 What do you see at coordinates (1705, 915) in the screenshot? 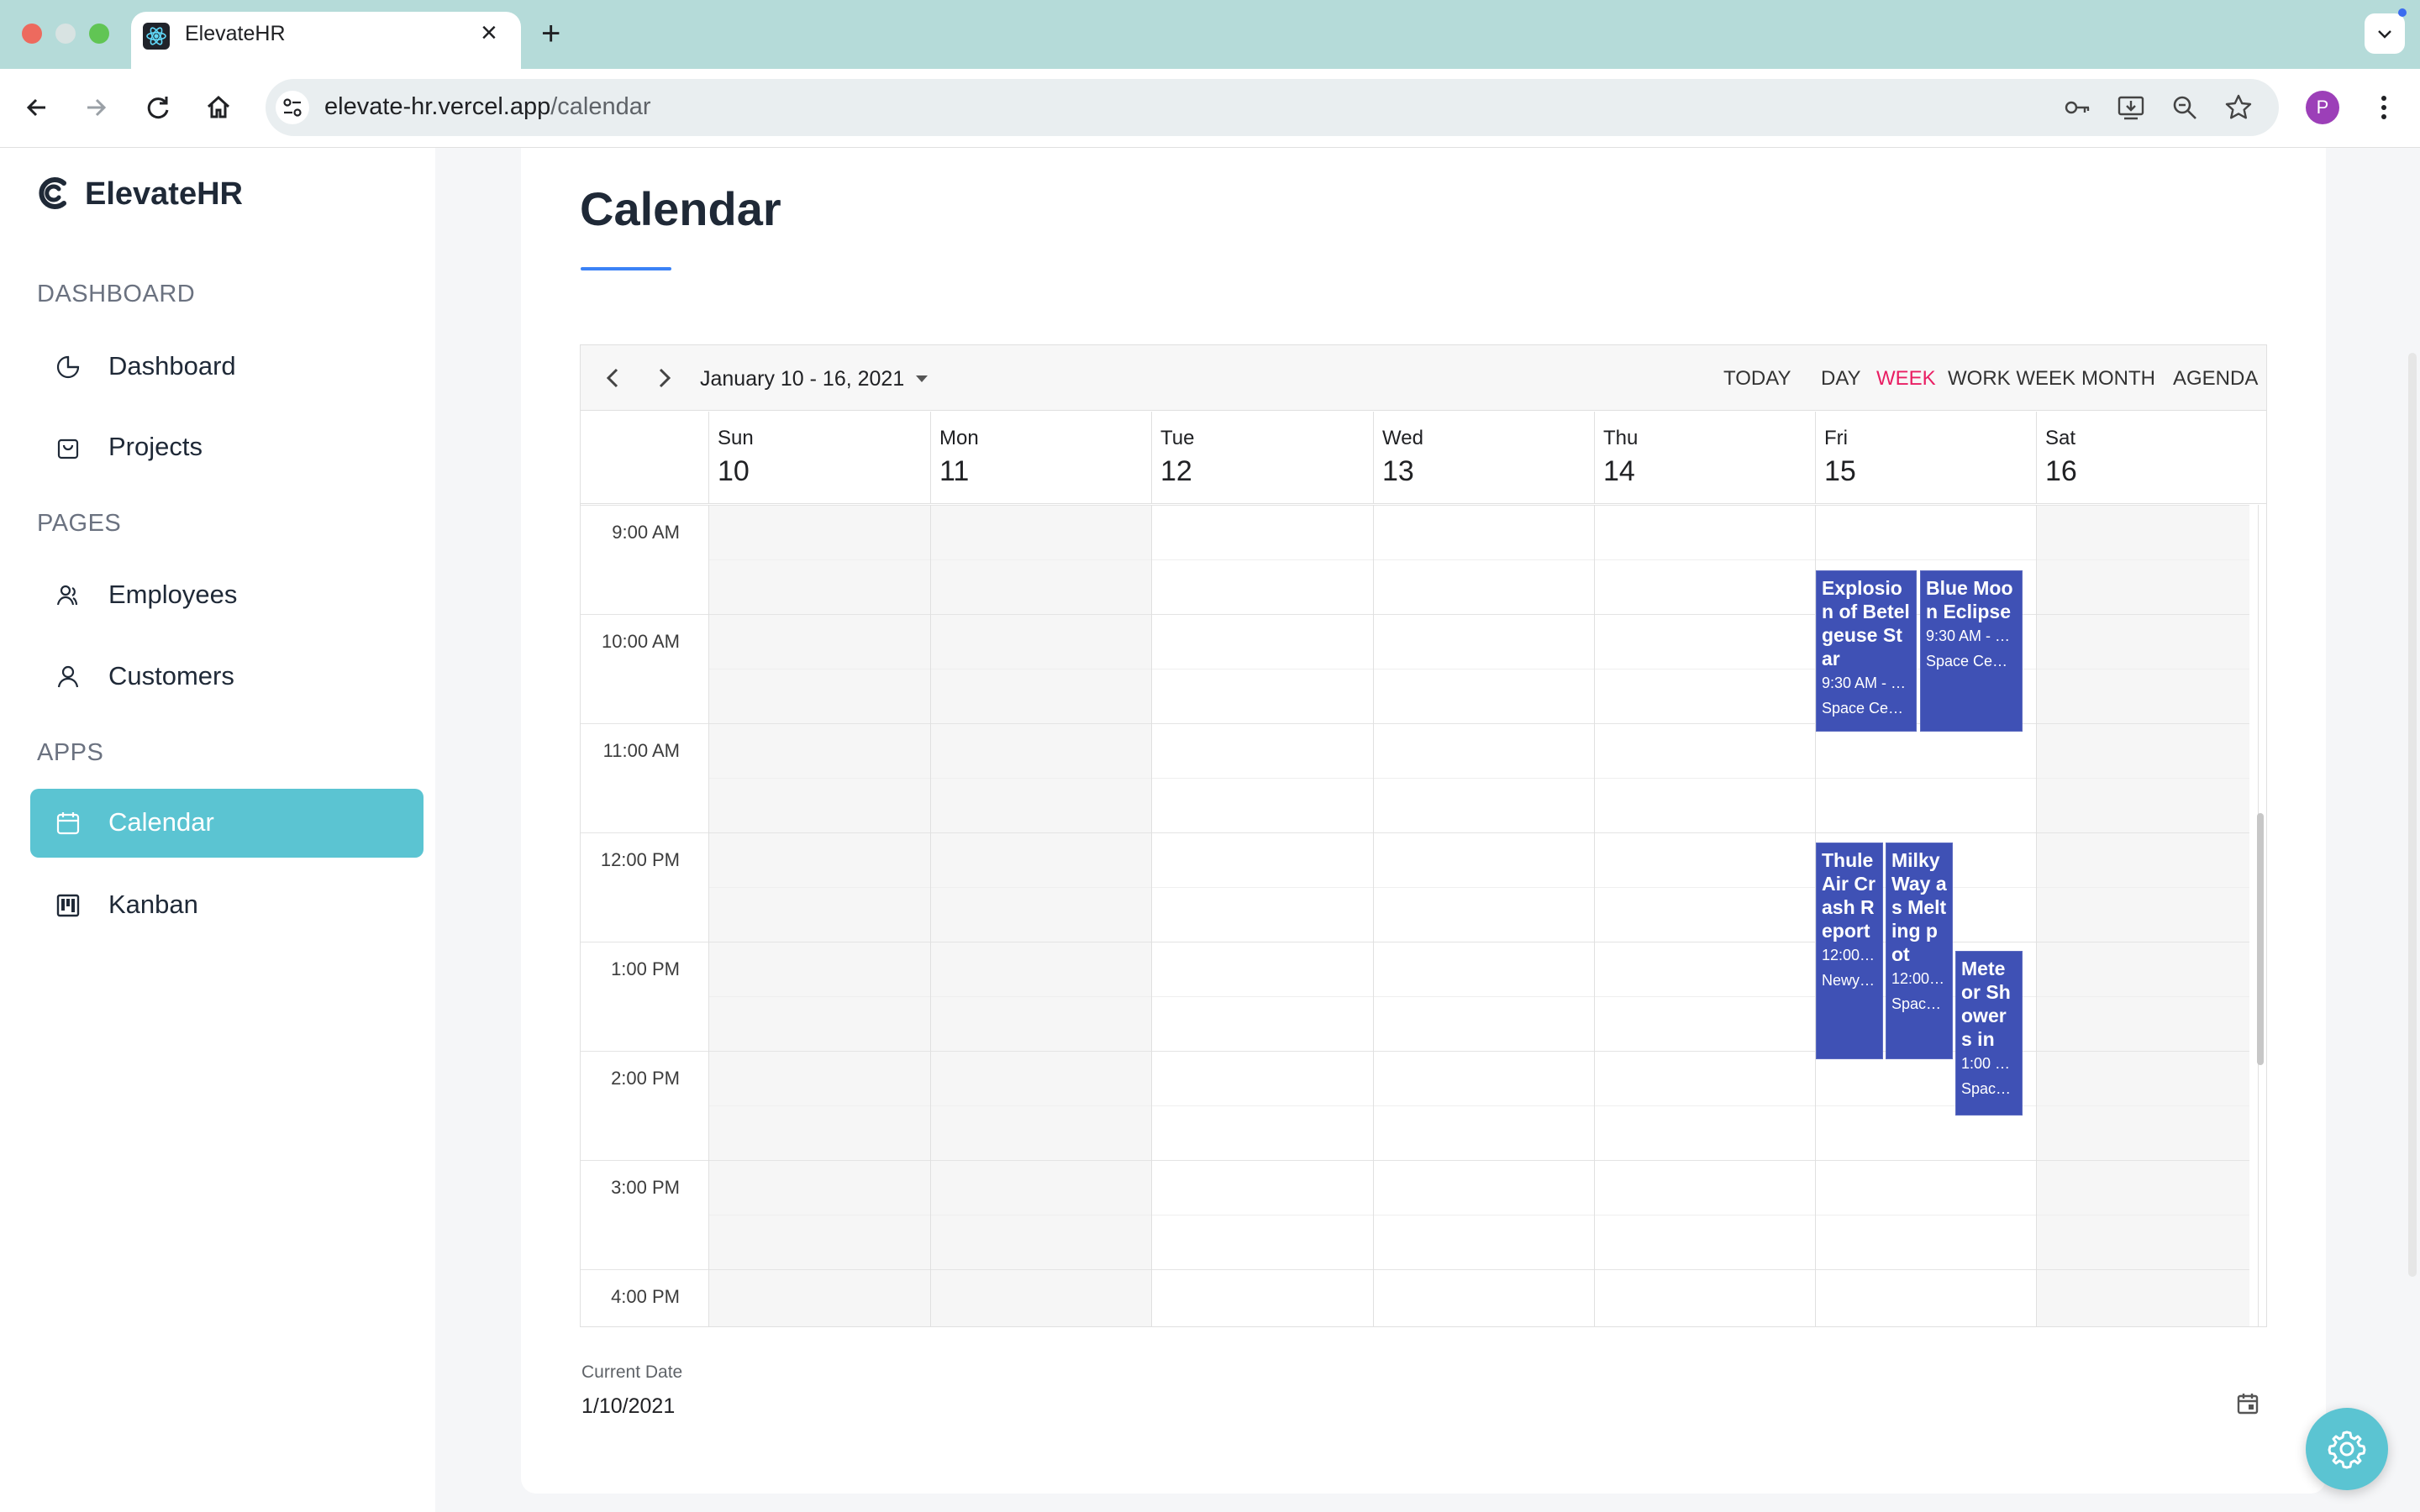
I see `day-column-thu` at bounding box center [1705, 915].